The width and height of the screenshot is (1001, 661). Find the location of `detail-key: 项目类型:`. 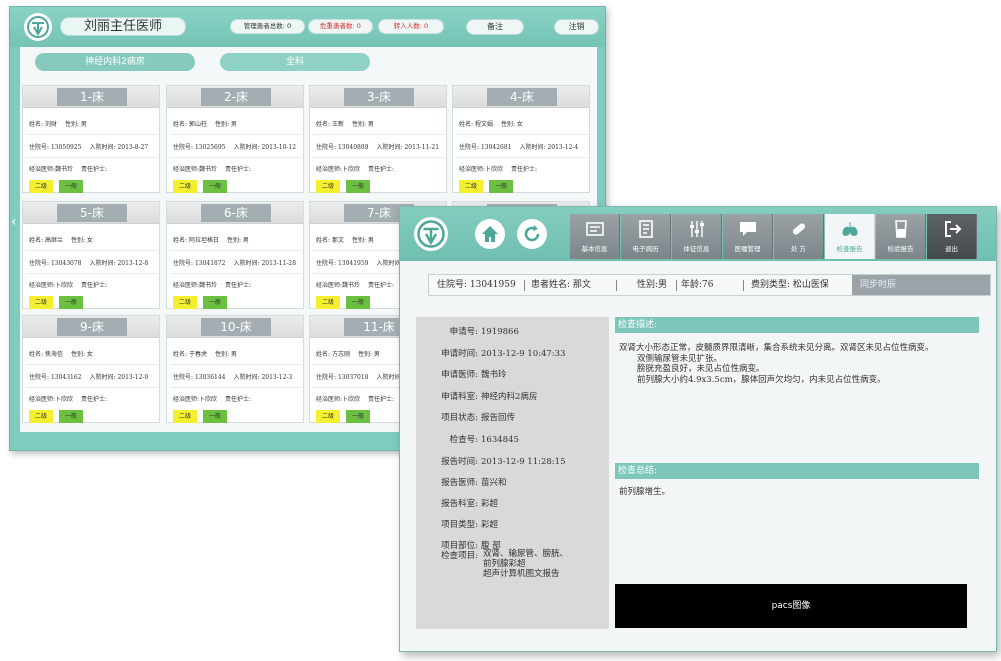

detail-key: 项目类型: is located at coordinates (459, 525).